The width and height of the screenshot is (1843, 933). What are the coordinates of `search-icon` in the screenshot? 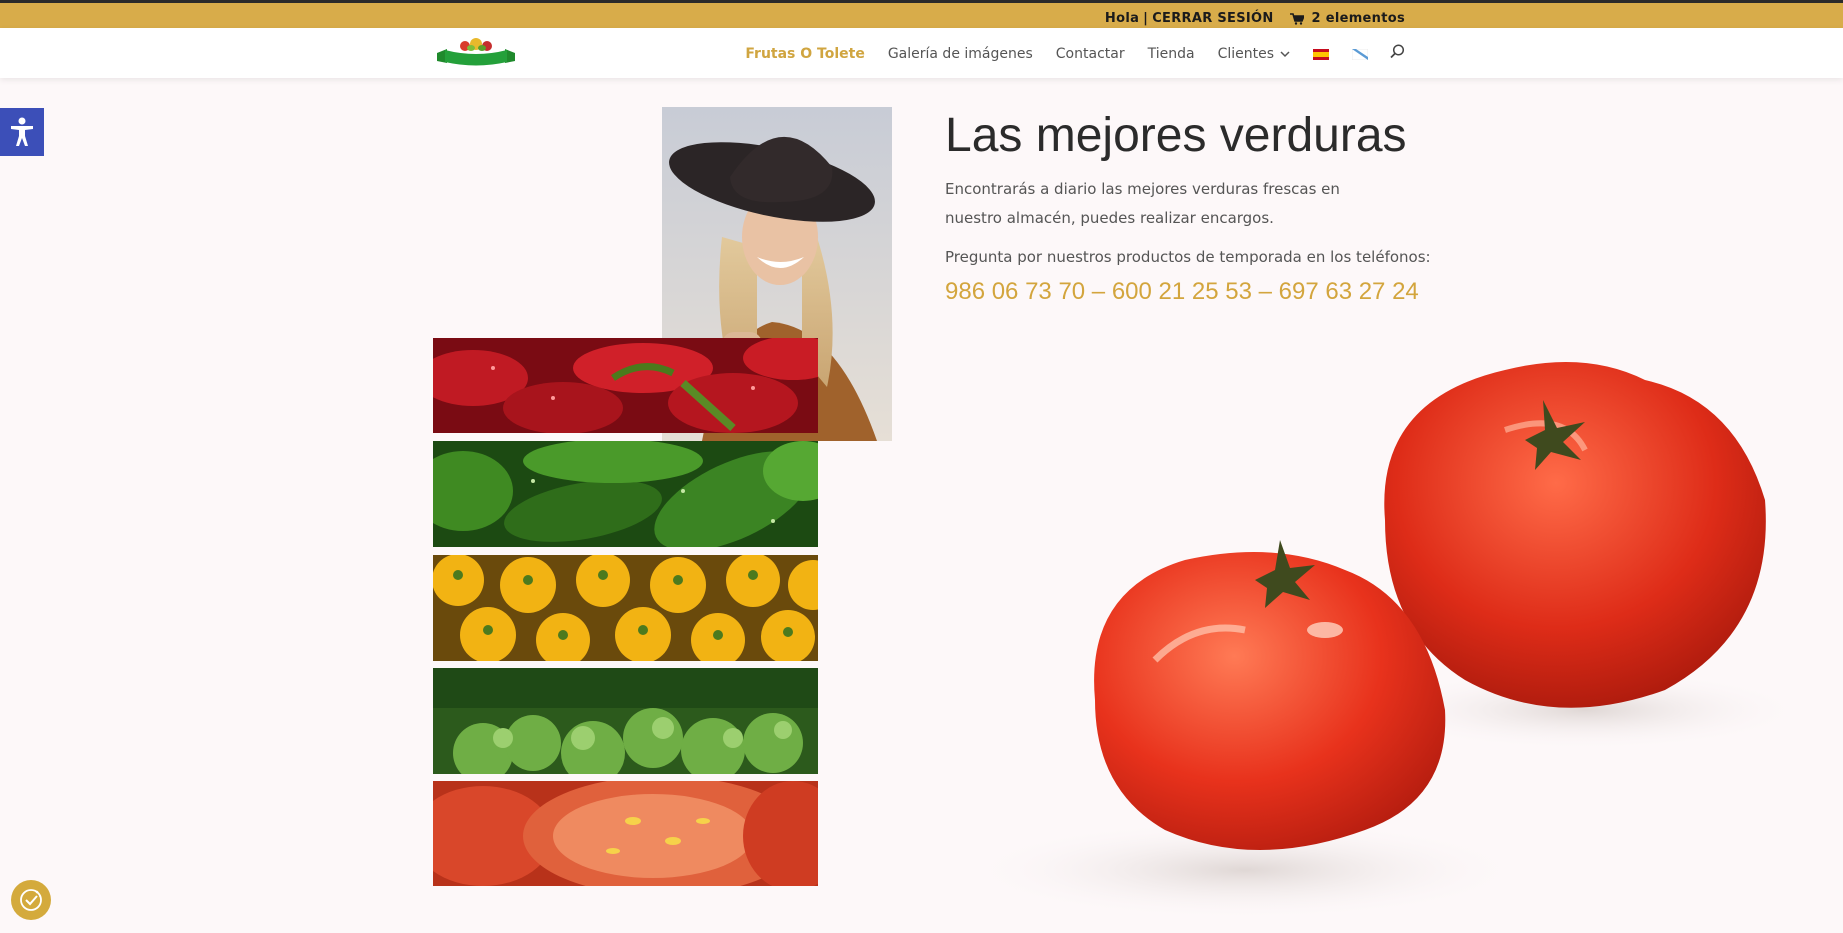 It's located at (1397, 53).